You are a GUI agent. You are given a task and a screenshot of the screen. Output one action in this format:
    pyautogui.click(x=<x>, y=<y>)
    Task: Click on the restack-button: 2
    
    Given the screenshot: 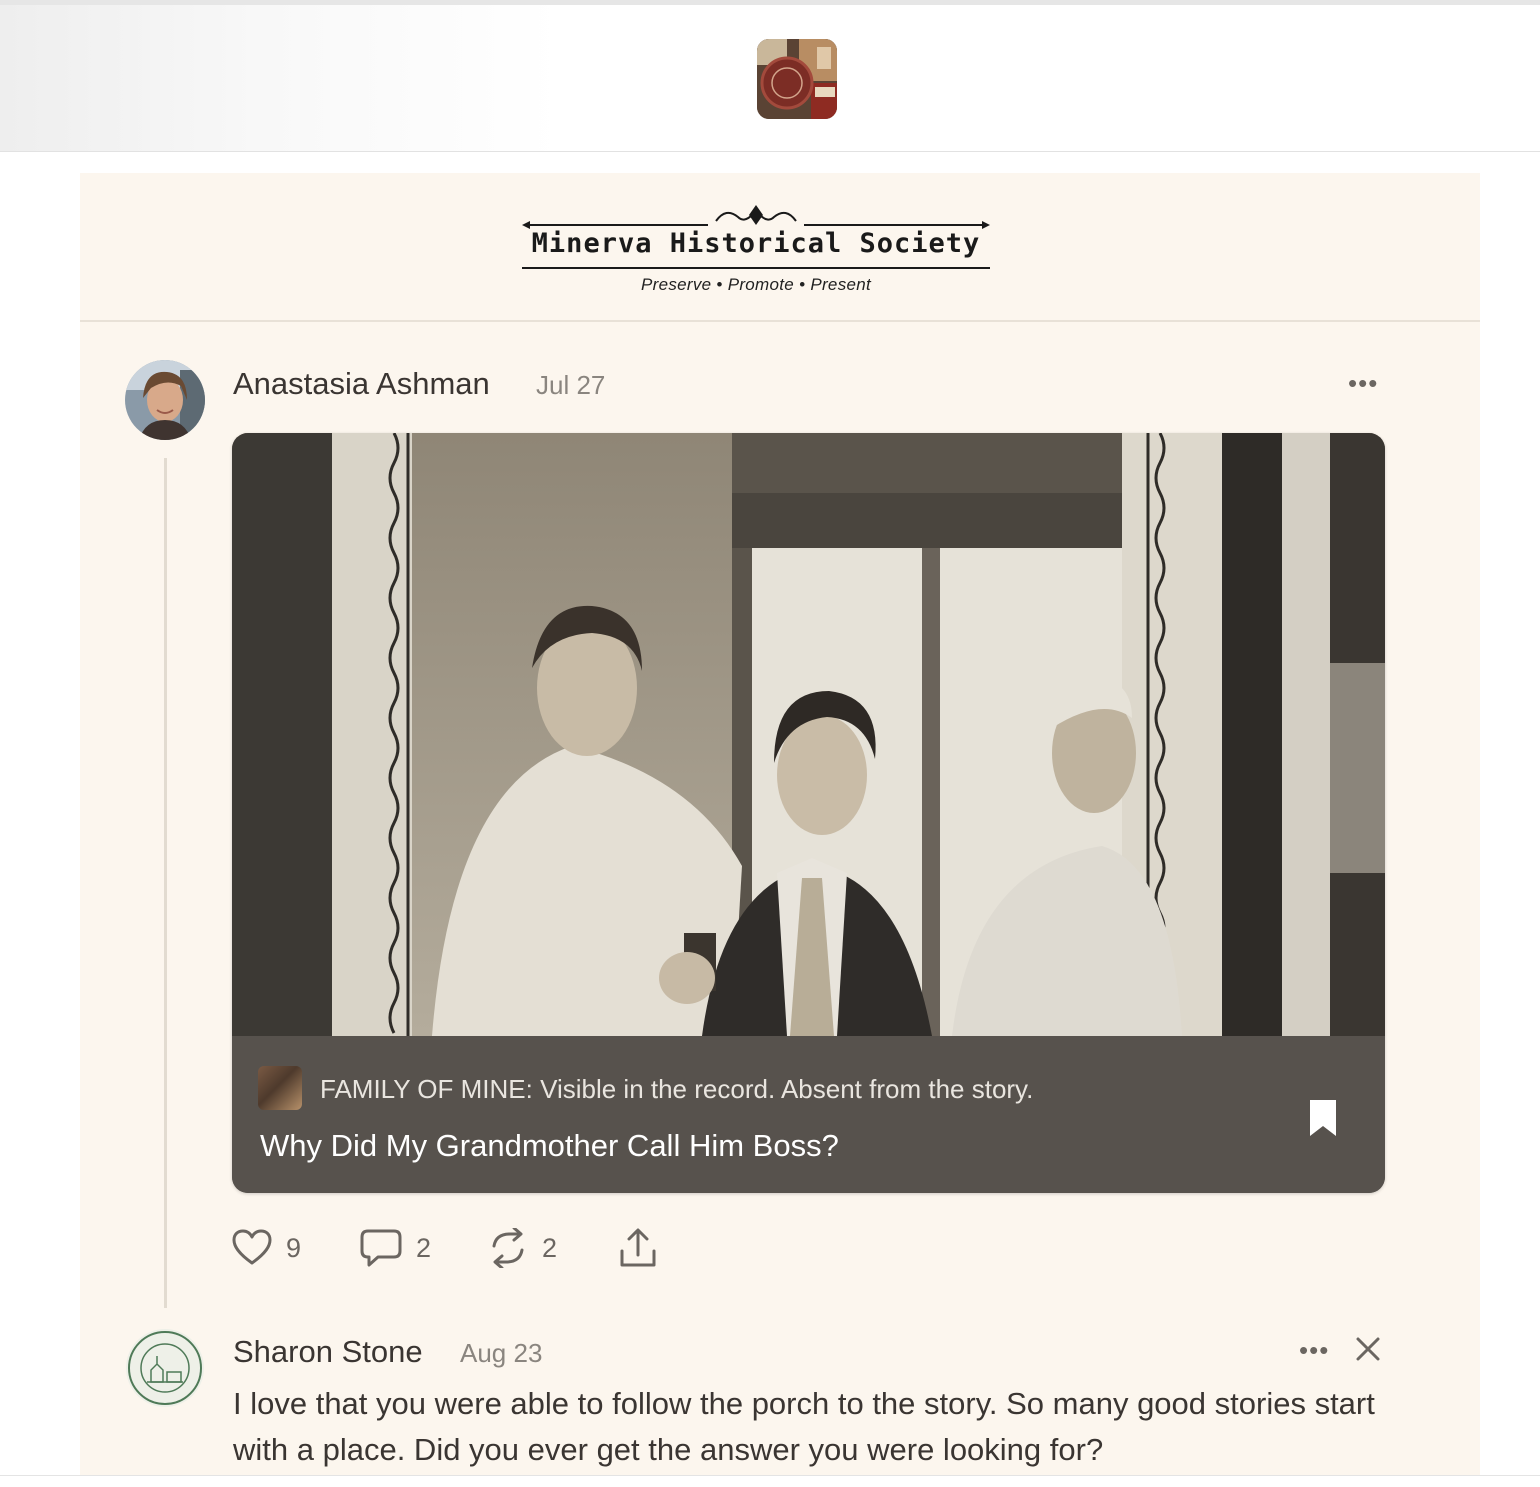 What is the action you would take?
    pyautogui.click(x=522, y=1248)
    